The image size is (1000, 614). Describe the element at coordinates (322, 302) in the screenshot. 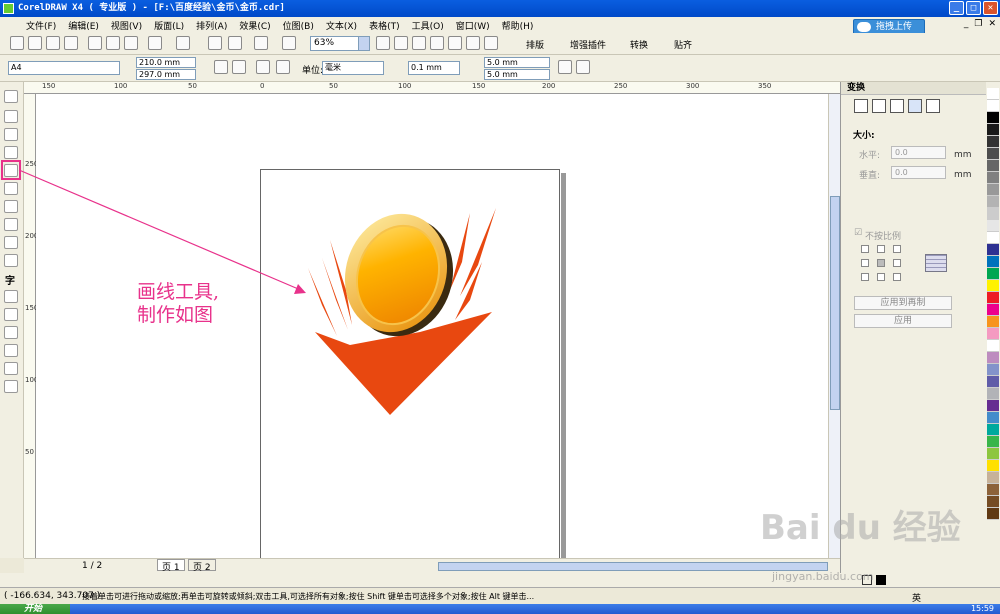

I see `flame-left-outer` at that location.